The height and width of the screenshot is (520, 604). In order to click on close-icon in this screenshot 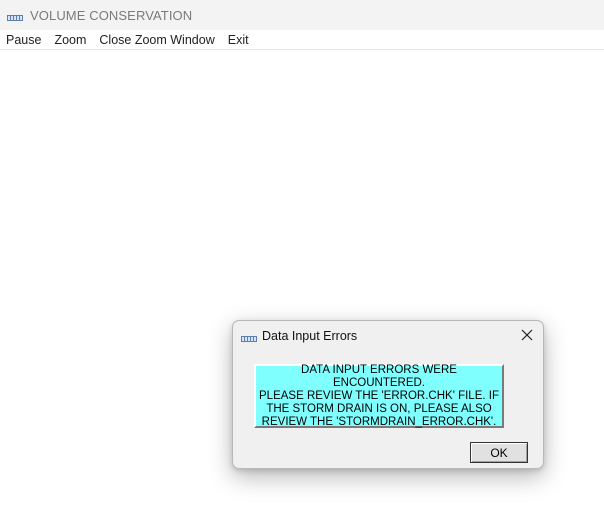, I will do `click(527, 335)`.